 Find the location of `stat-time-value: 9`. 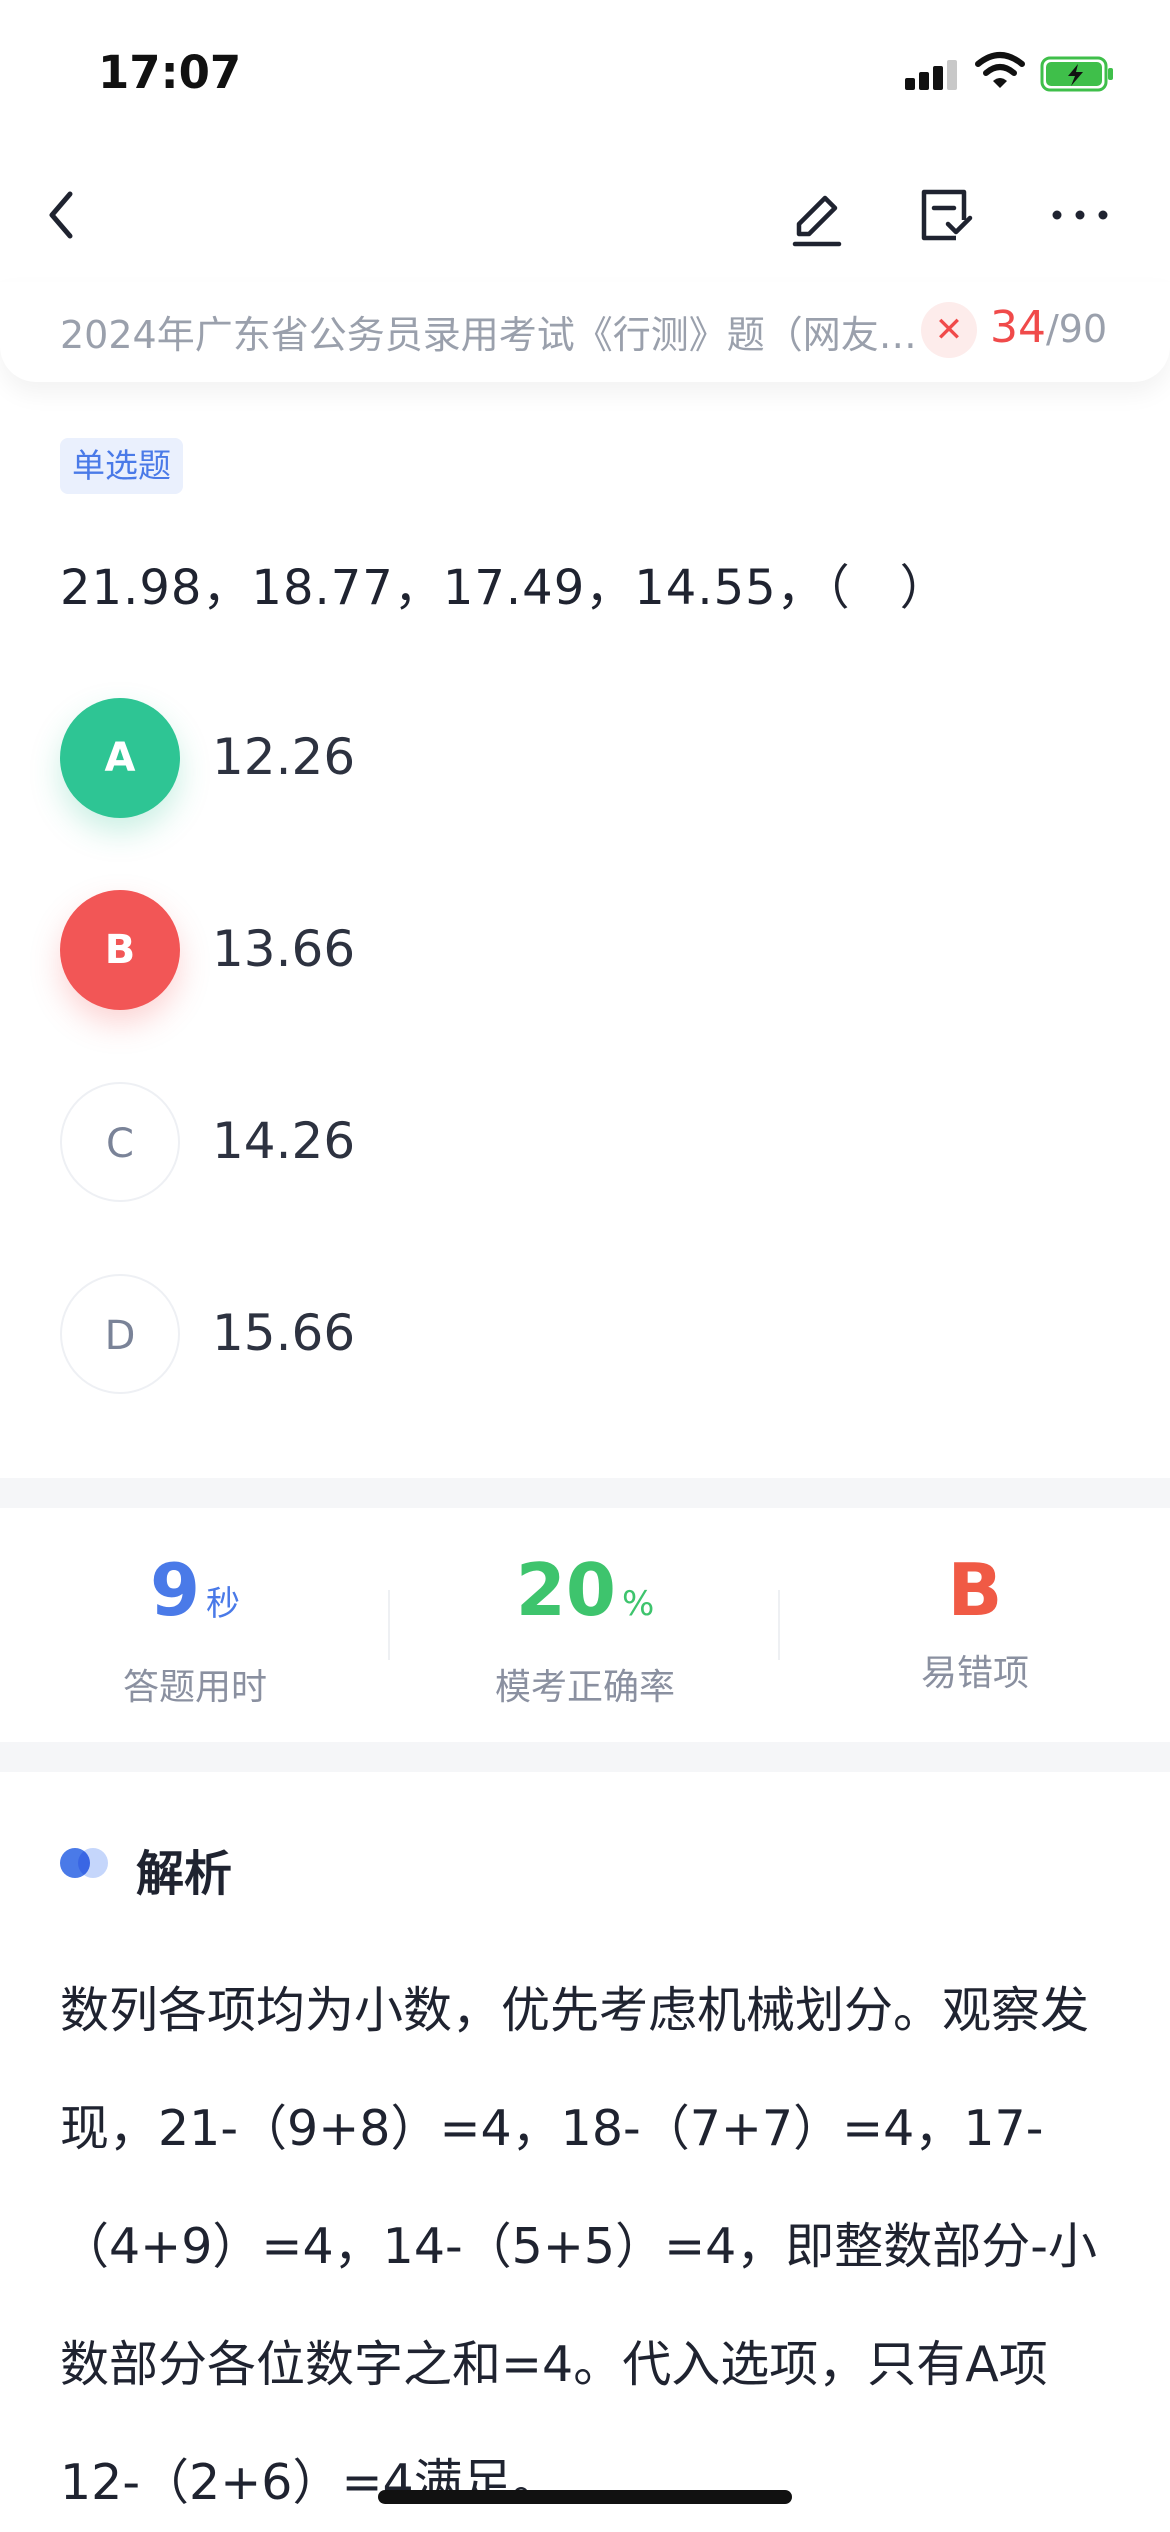

stat-time-value: 9 is located at coordinates (175, 1590).